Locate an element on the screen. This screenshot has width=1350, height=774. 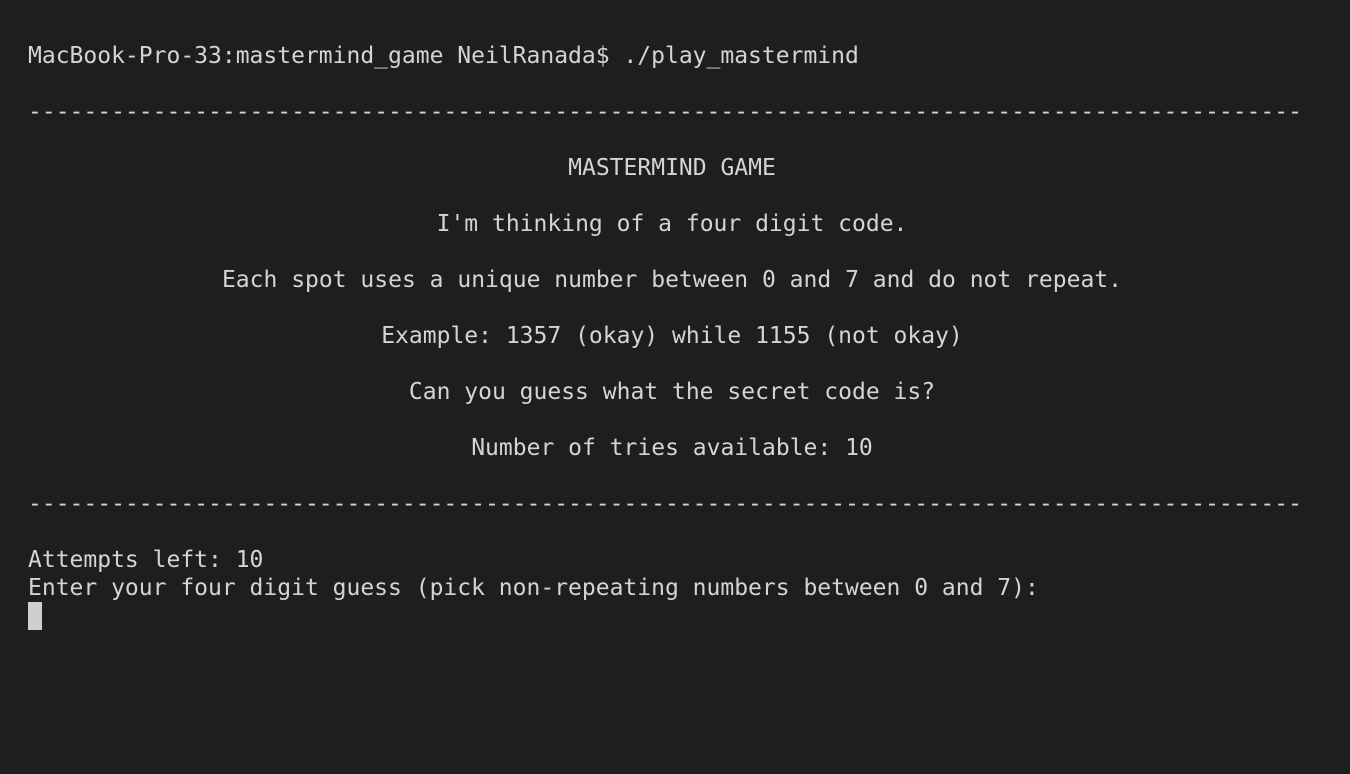
question-text: Can you guess what the secret code is? is located at coordinates (672, 392).